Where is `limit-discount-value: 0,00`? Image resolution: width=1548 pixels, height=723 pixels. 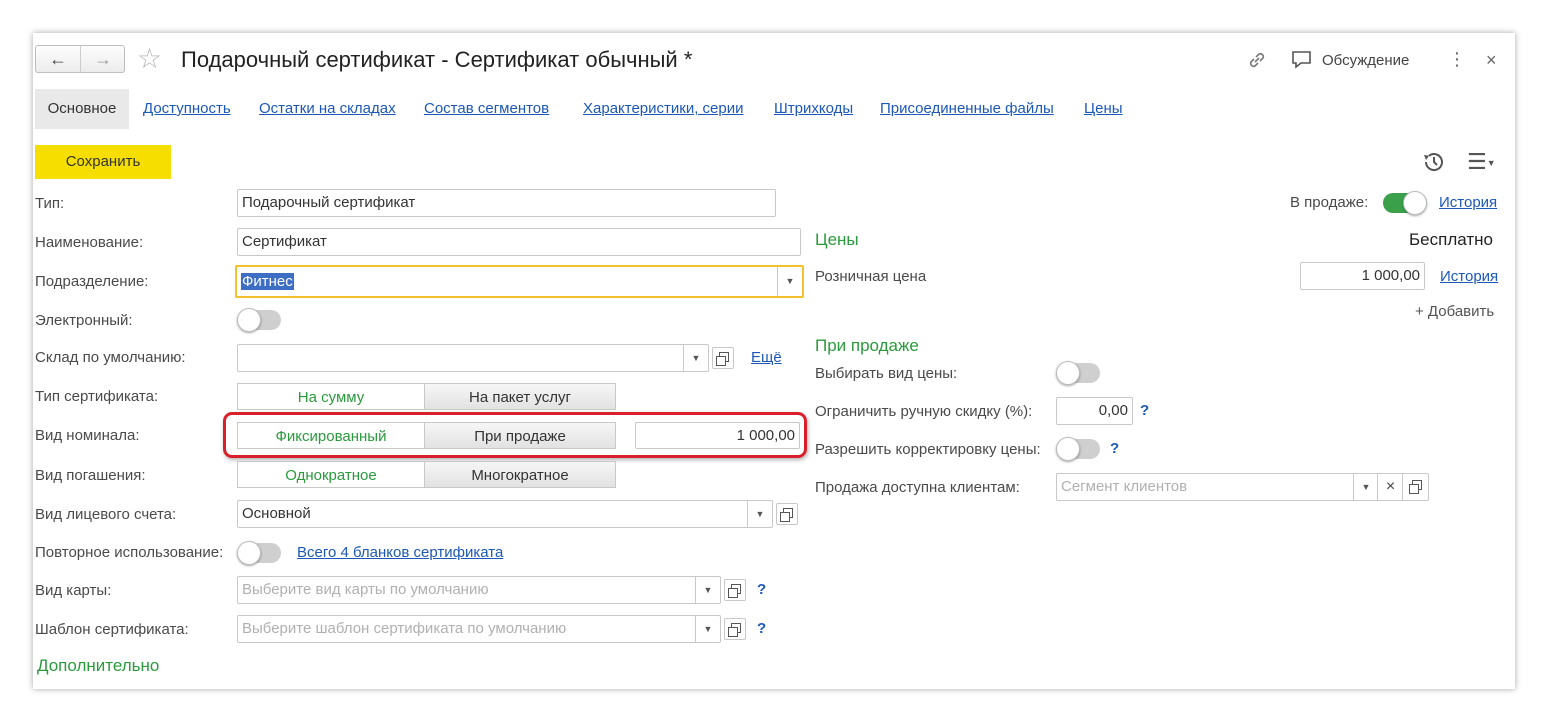 limit-discount-value: 0,00 is located at coordinates (1113, 410).